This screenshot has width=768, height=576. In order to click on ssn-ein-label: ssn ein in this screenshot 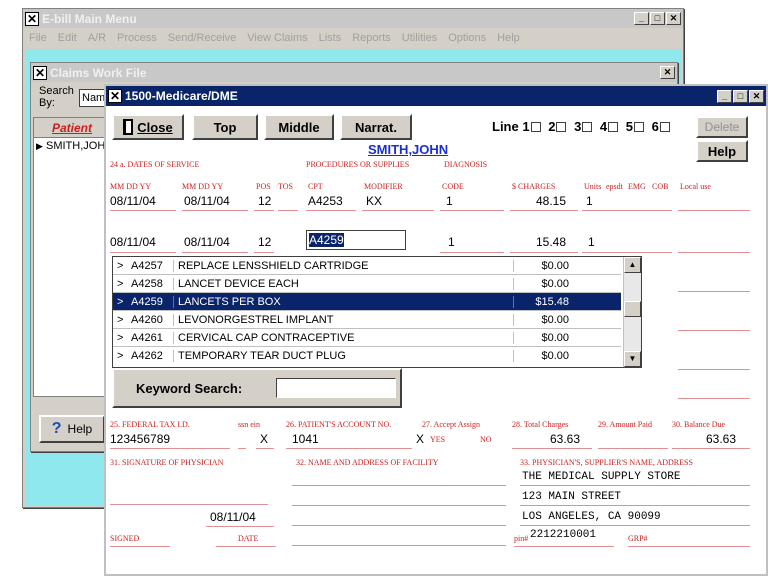, I will do `click(249, 424)`.